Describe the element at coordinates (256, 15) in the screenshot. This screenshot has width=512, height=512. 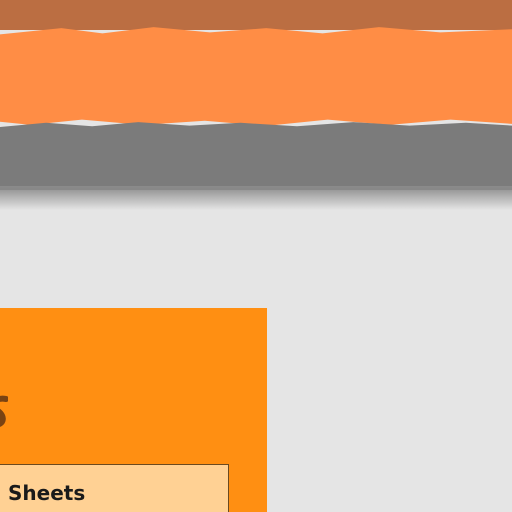
I see `header-band-top` at that location.